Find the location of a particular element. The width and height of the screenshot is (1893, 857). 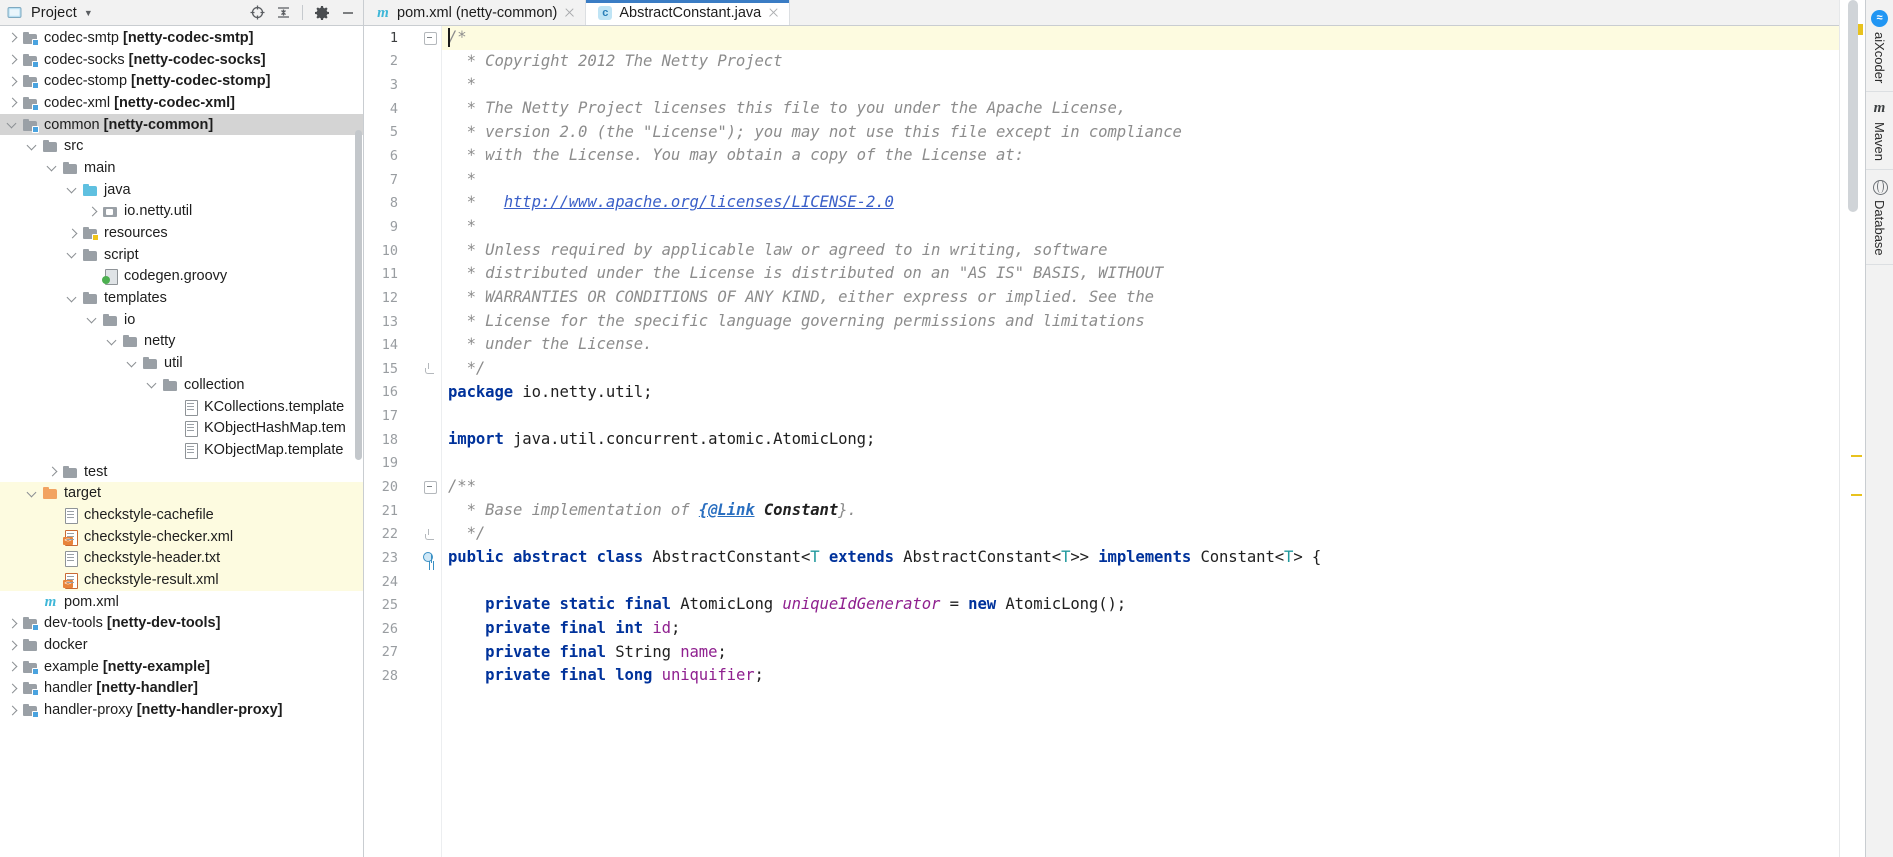

tree-row-test: test is located at coordinates (182, 472).